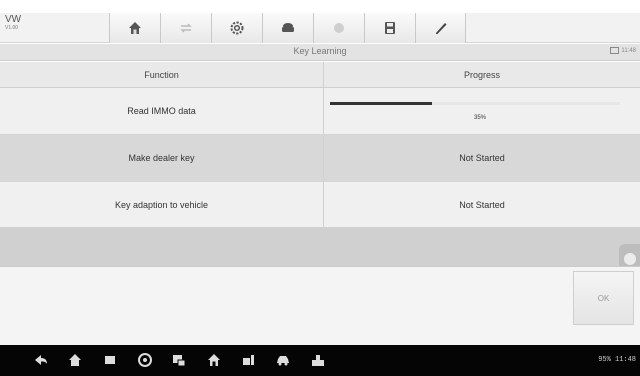 Image resolution: width=640 pixels, height=376 pixels. I want to click on function-cell: Key adaption to vehicle, so click(162, 205).